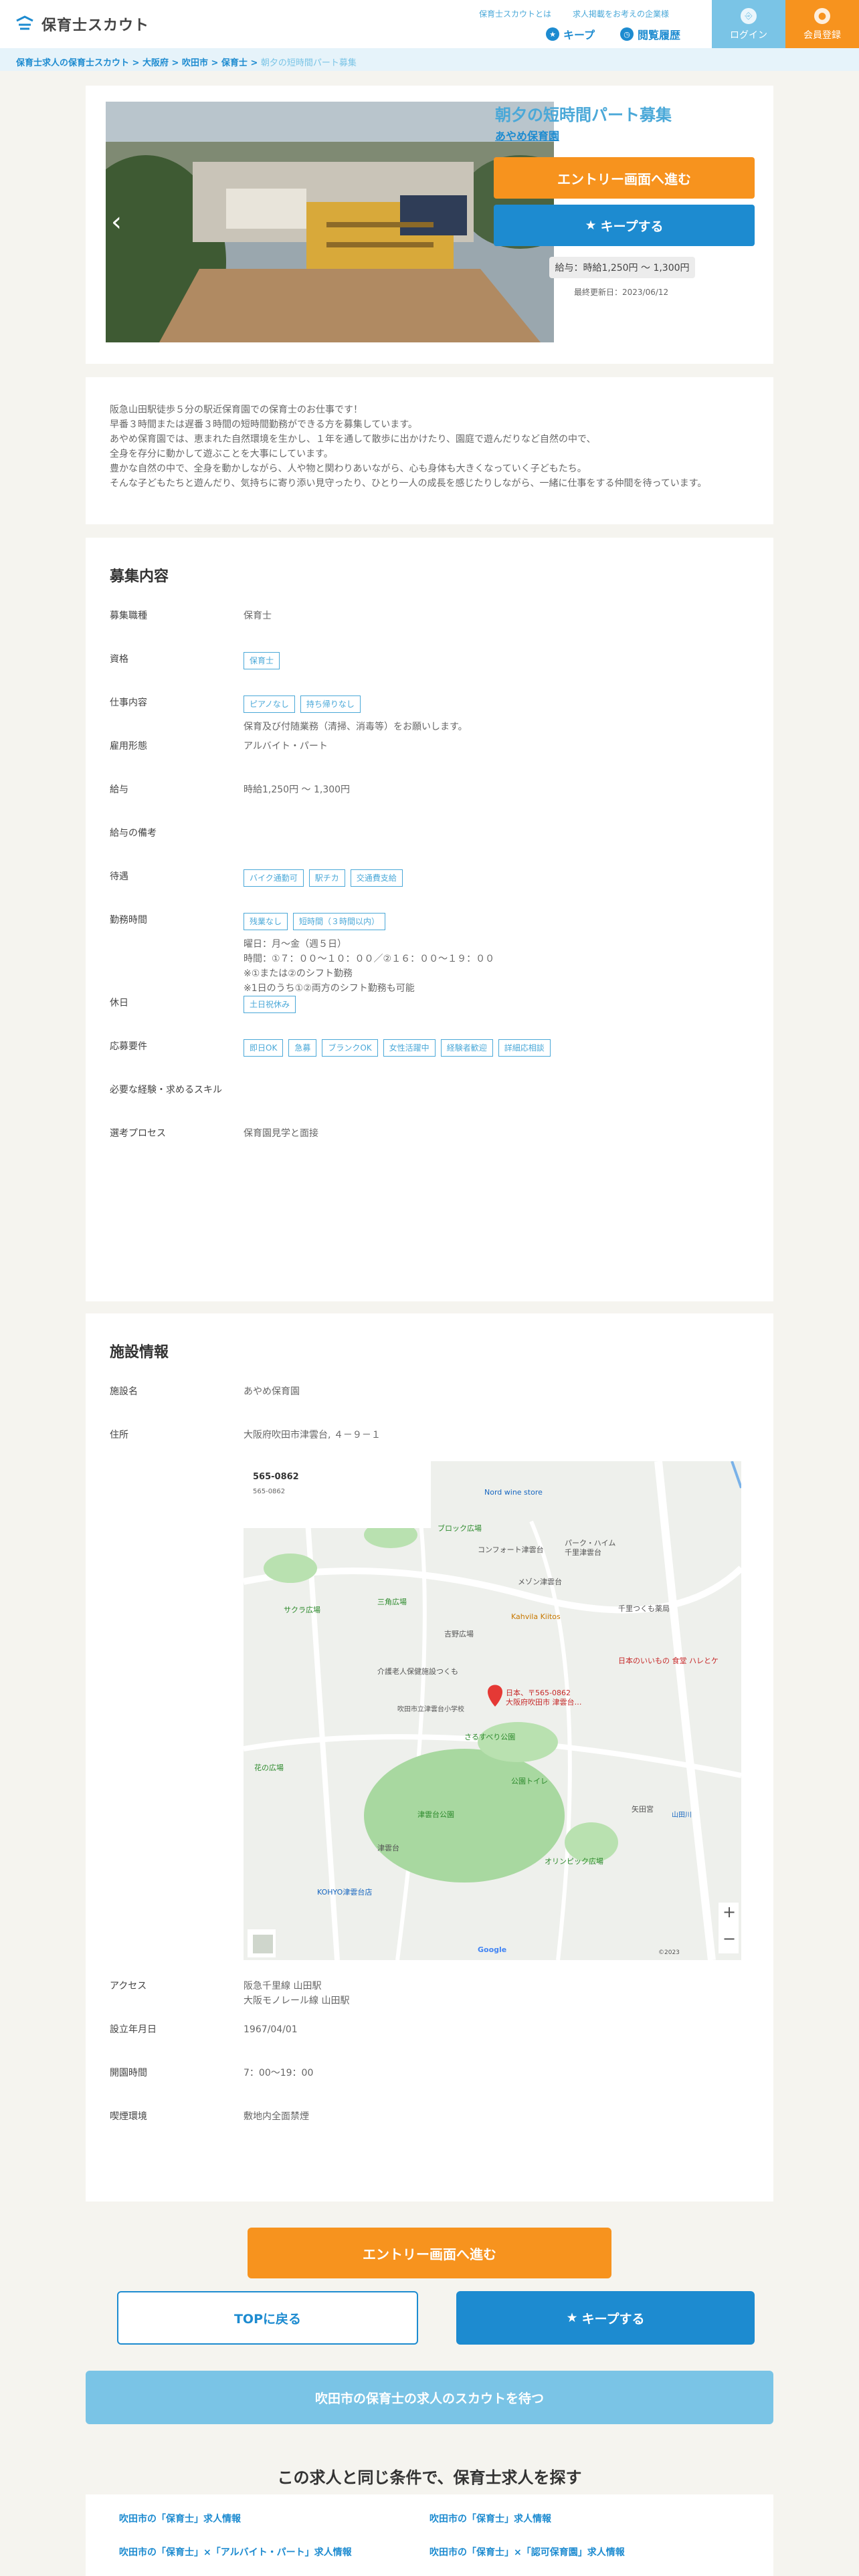  What do you see at coordinates (128, 747) in the screenshot?
I see `row-label: 雇用形態` at bounding box center [128, 747].